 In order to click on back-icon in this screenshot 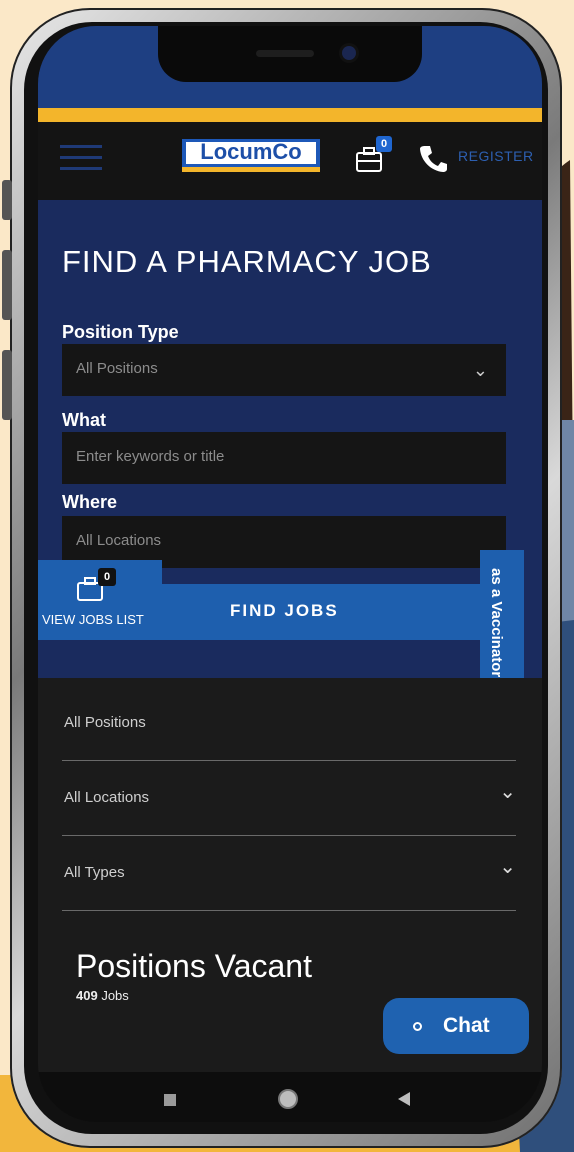, I will do `click(404, 1099)`.